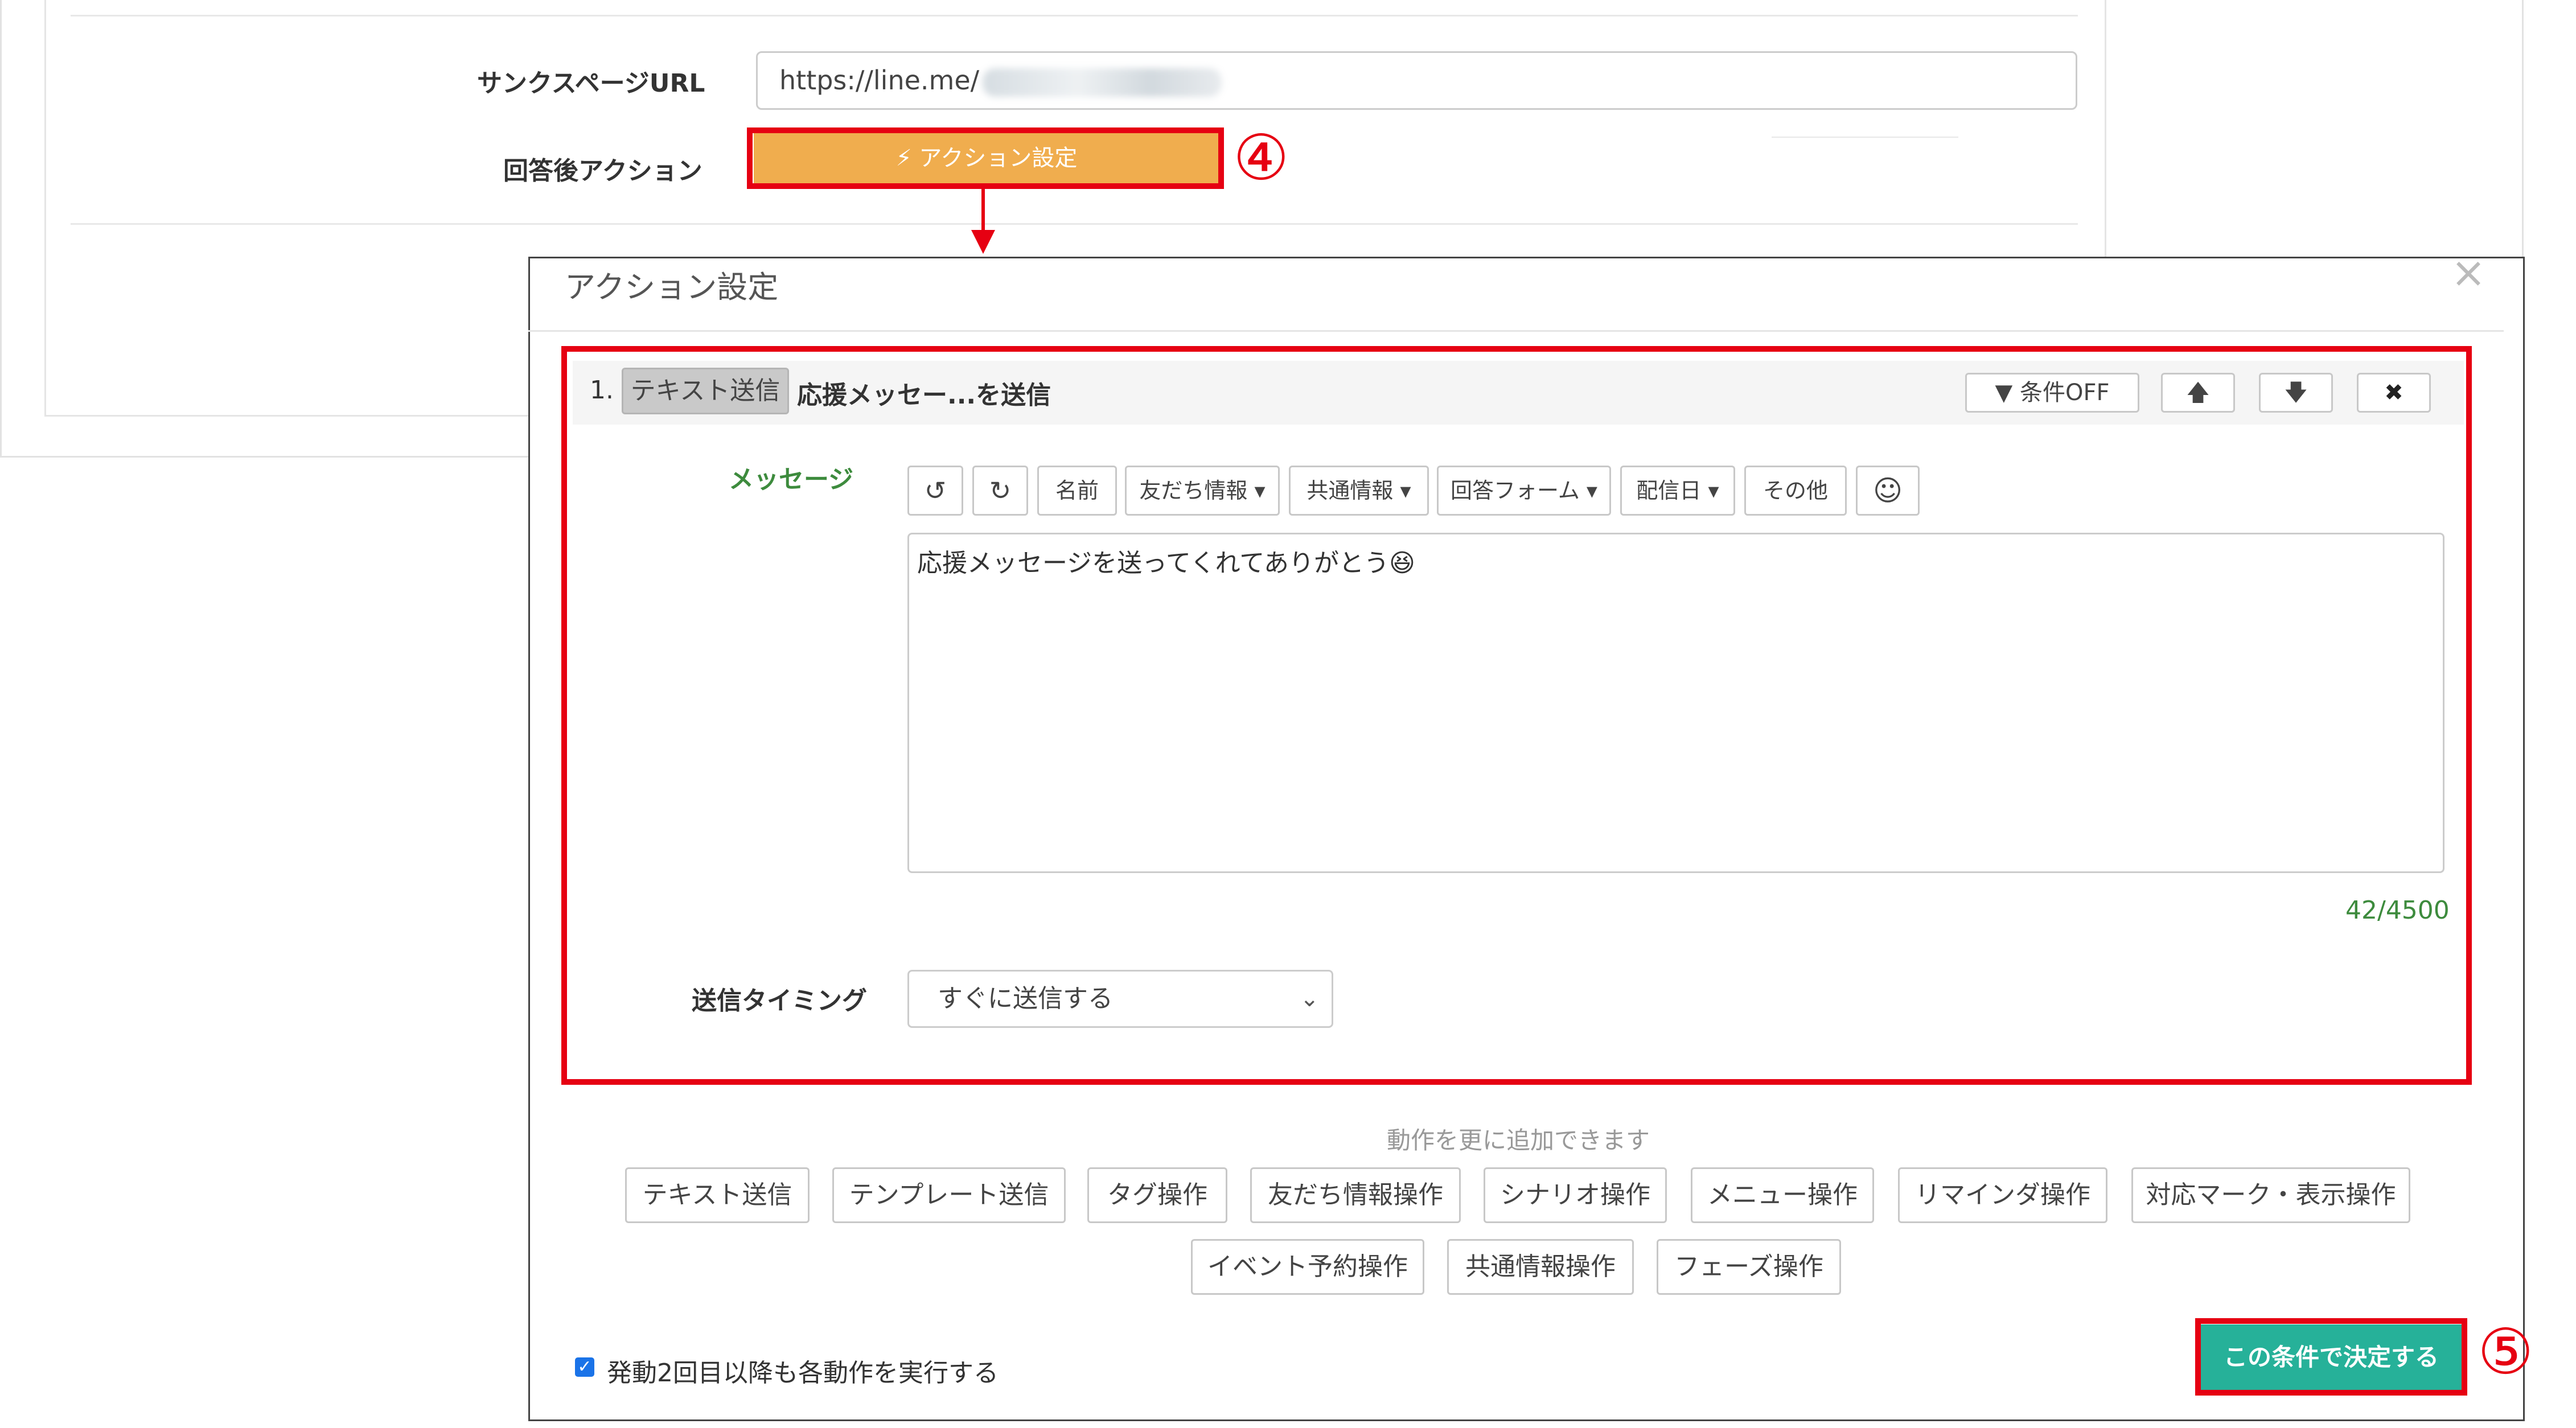 This screenshot has width=2576, height=1428. Describe the element at coordinates (803, 1373) in the screenshot. I see `repeat-actions-label: 発動2回目以降も各動作を実行する` at that location.